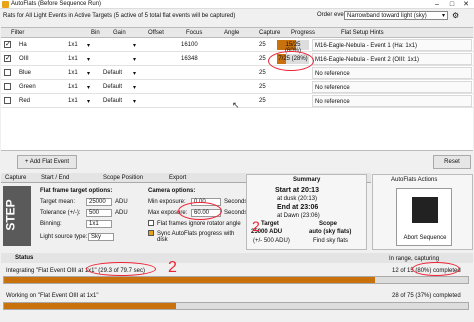 This screenshot has height=322, width=474. I want to click on camera-options-title: Camera options:, so click(172, 191).